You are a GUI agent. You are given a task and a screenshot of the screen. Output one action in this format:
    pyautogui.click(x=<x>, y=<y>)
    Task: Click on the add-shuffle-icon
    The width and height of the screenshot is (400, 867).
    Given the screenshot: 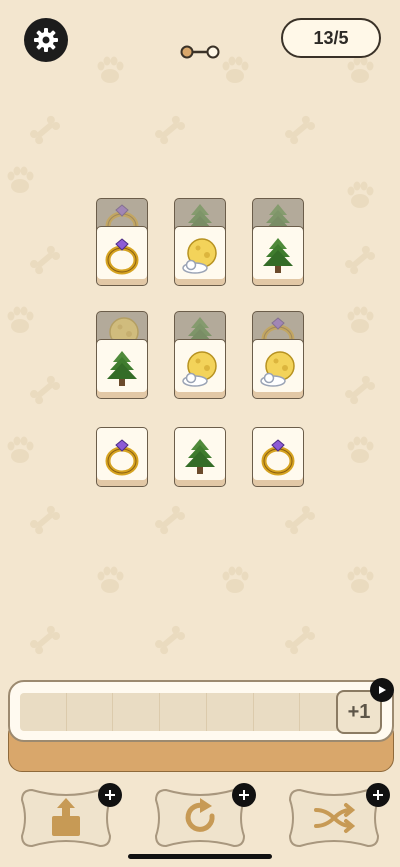 What is the action you would take?
    pyautogui.click(x=378, y=795)
    